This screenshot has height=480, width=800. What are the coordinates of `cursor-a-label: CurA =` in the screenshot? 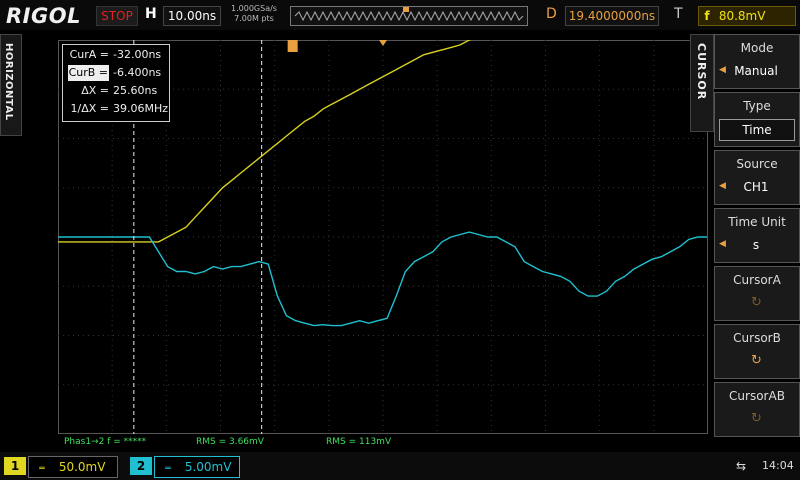 It's located at (89, 54).